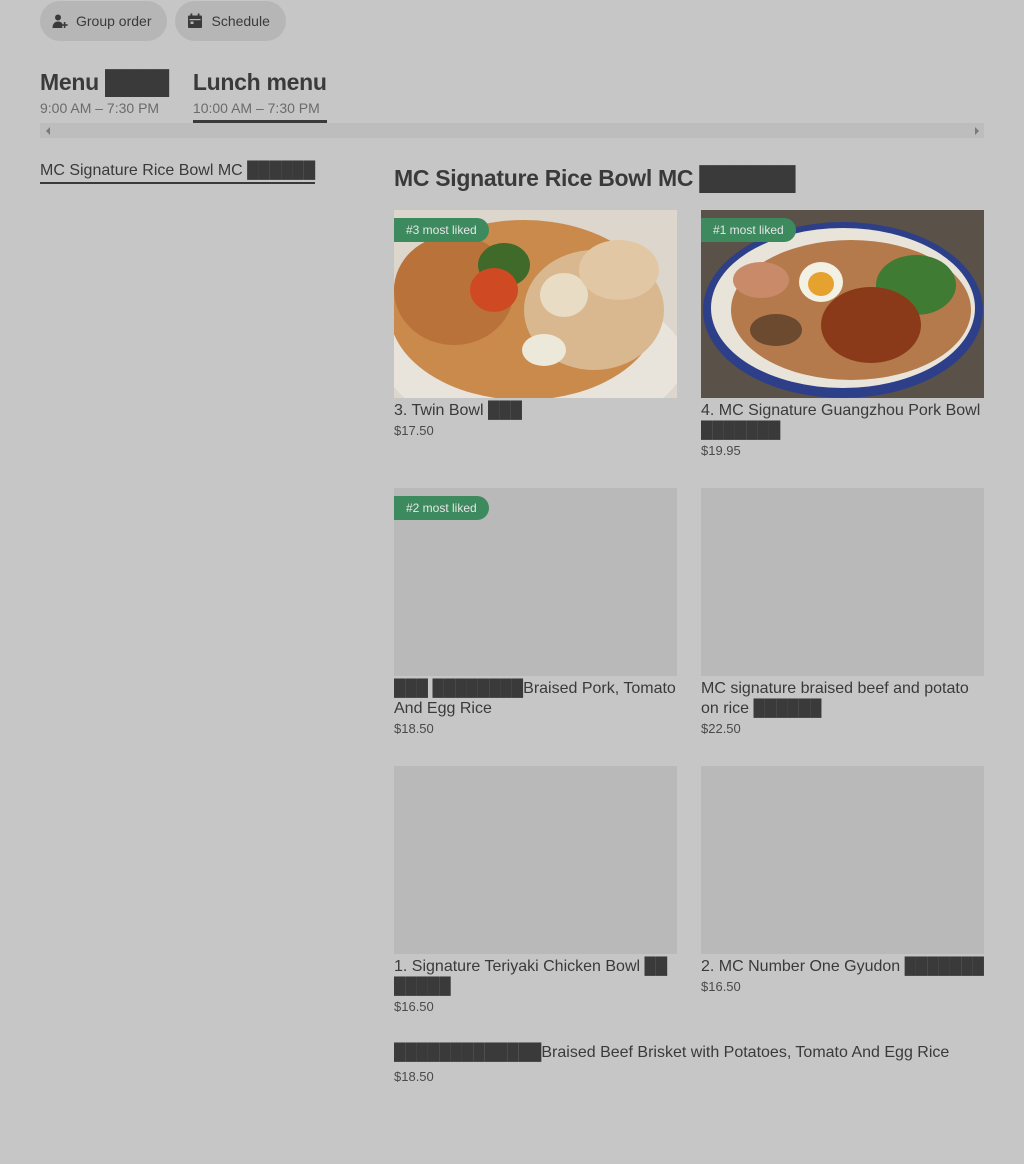 The height and width of the screenshot is (1164, 1024). I want to click on food-image: #1 most liked, so click(842, 304).